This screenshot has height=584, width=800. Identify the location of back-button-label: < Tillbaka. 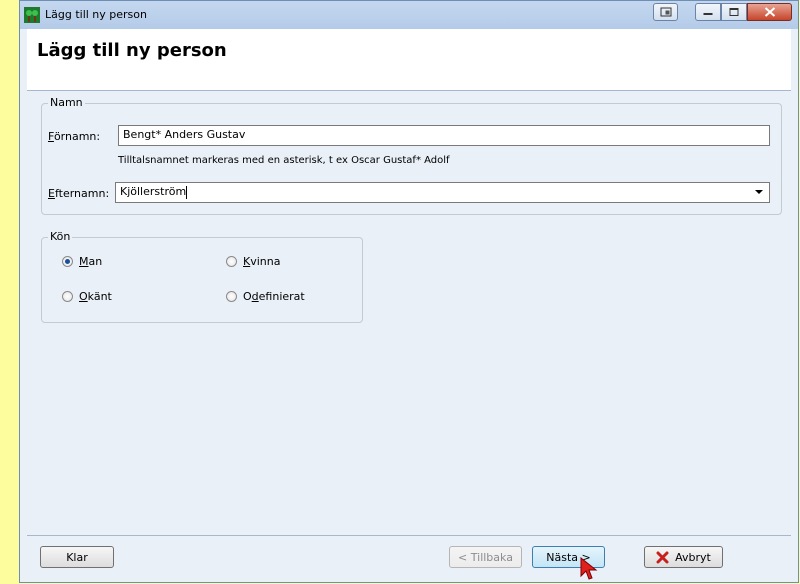
(485, 557).